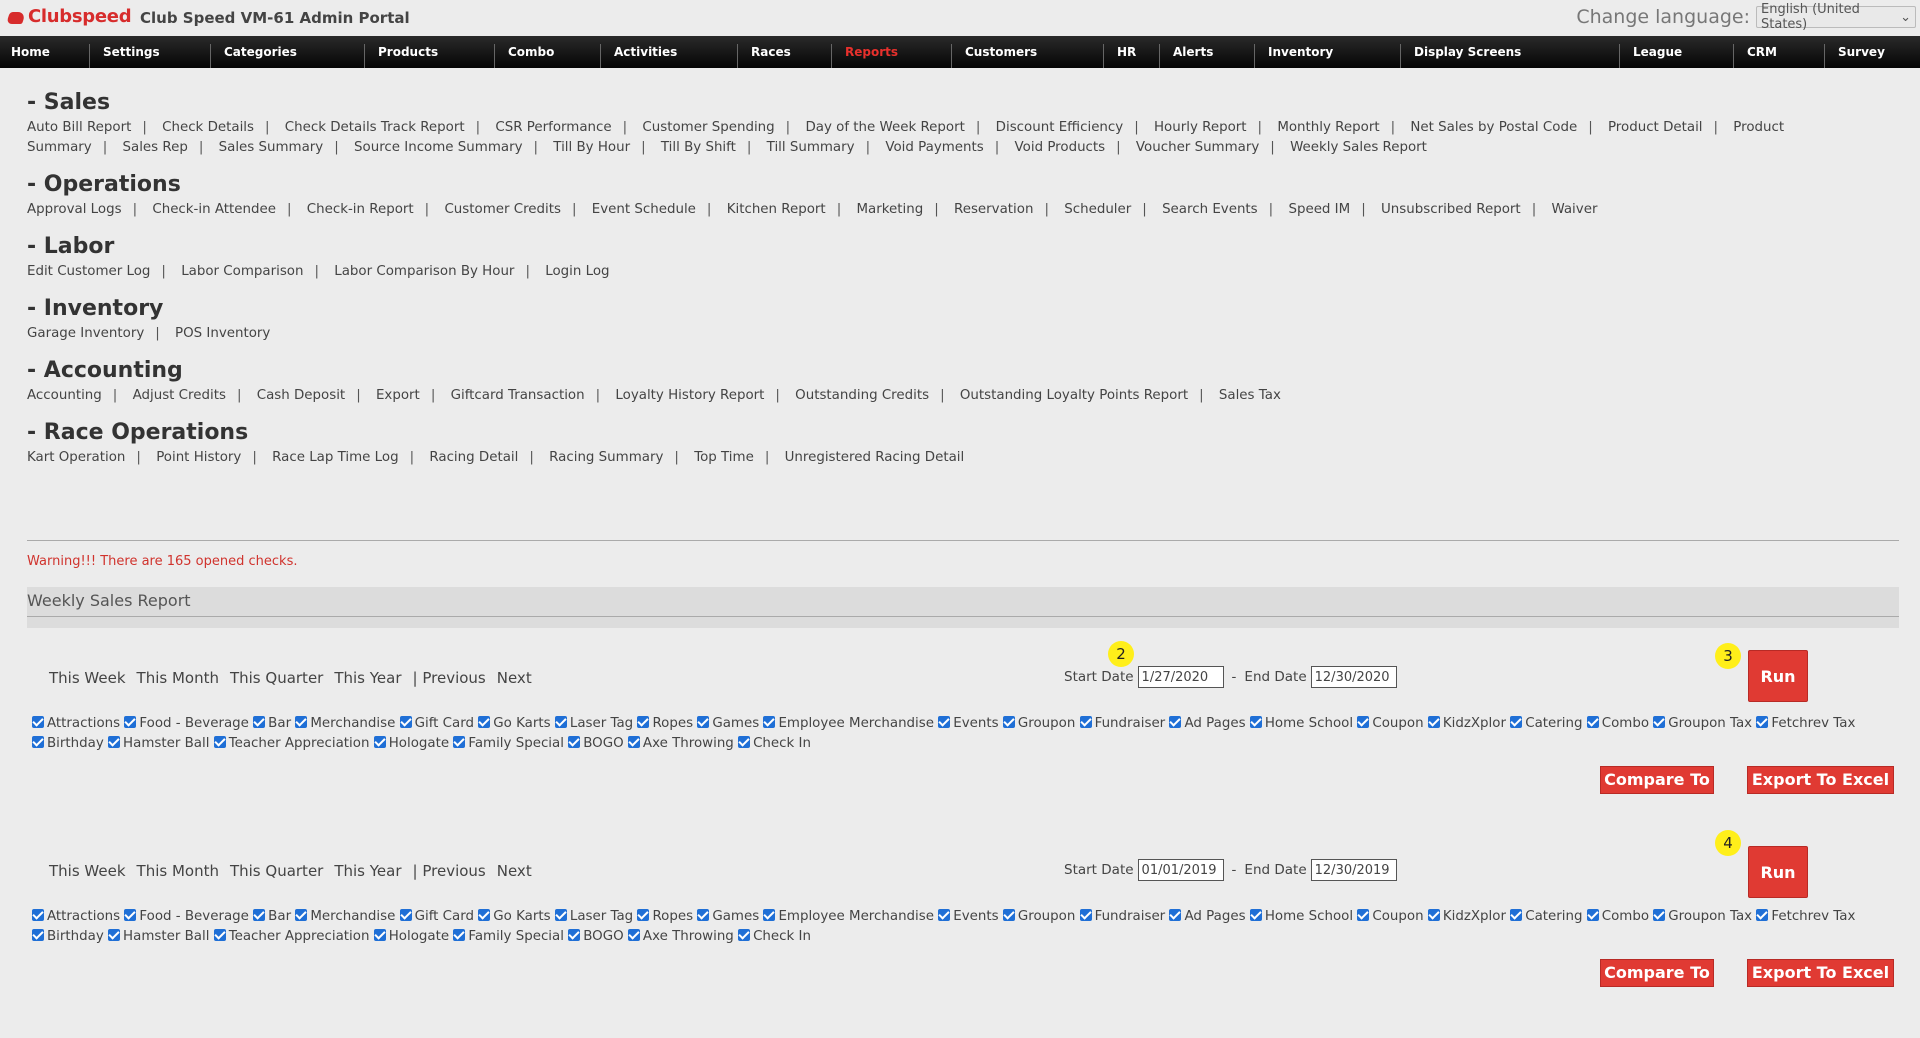  What do you see at coordinates (87, 871) in the screenshot?
I see `quick-range-this-week: This Week` at bounding box center [87, 871].